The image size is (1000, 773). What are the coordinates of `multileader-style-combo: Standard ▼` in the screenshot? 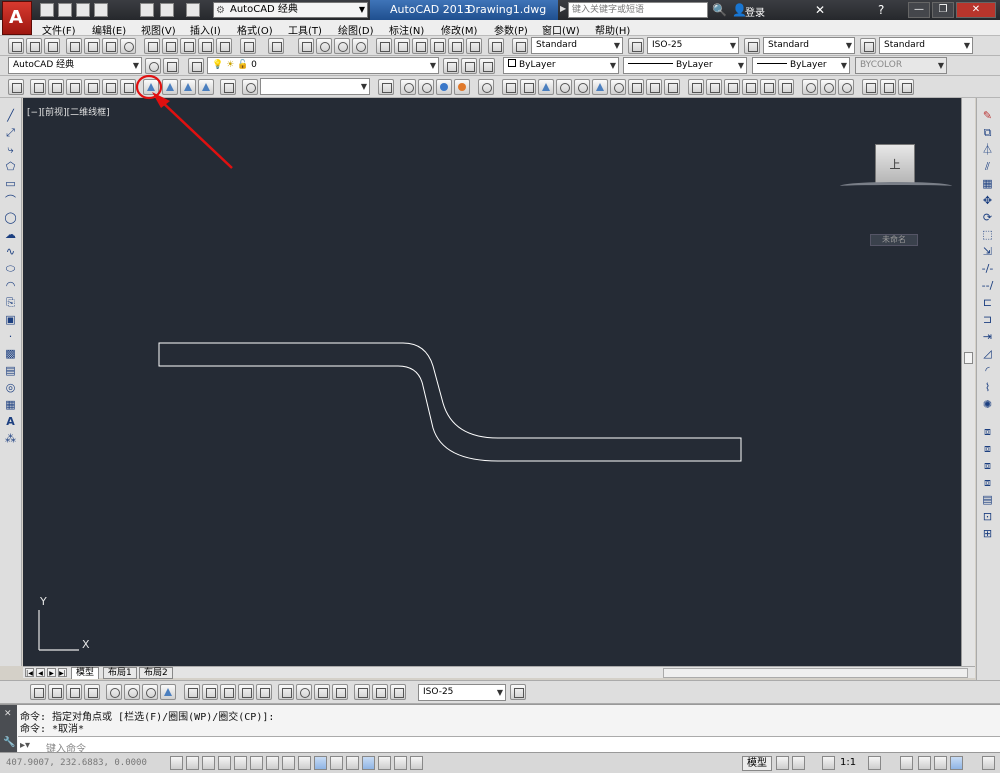 It's located at (926, 45).